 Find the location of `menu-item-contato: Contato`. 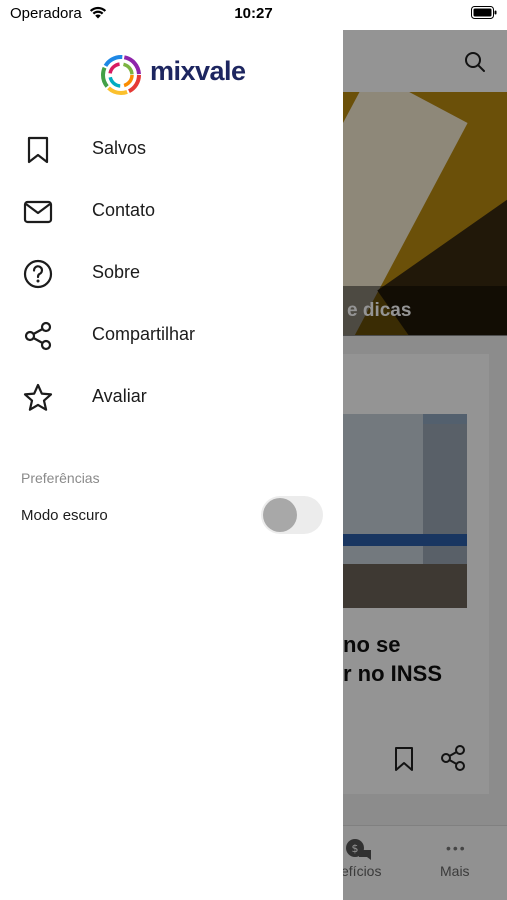

menu-item-contato: Contato is located at coordinates (171, 212).